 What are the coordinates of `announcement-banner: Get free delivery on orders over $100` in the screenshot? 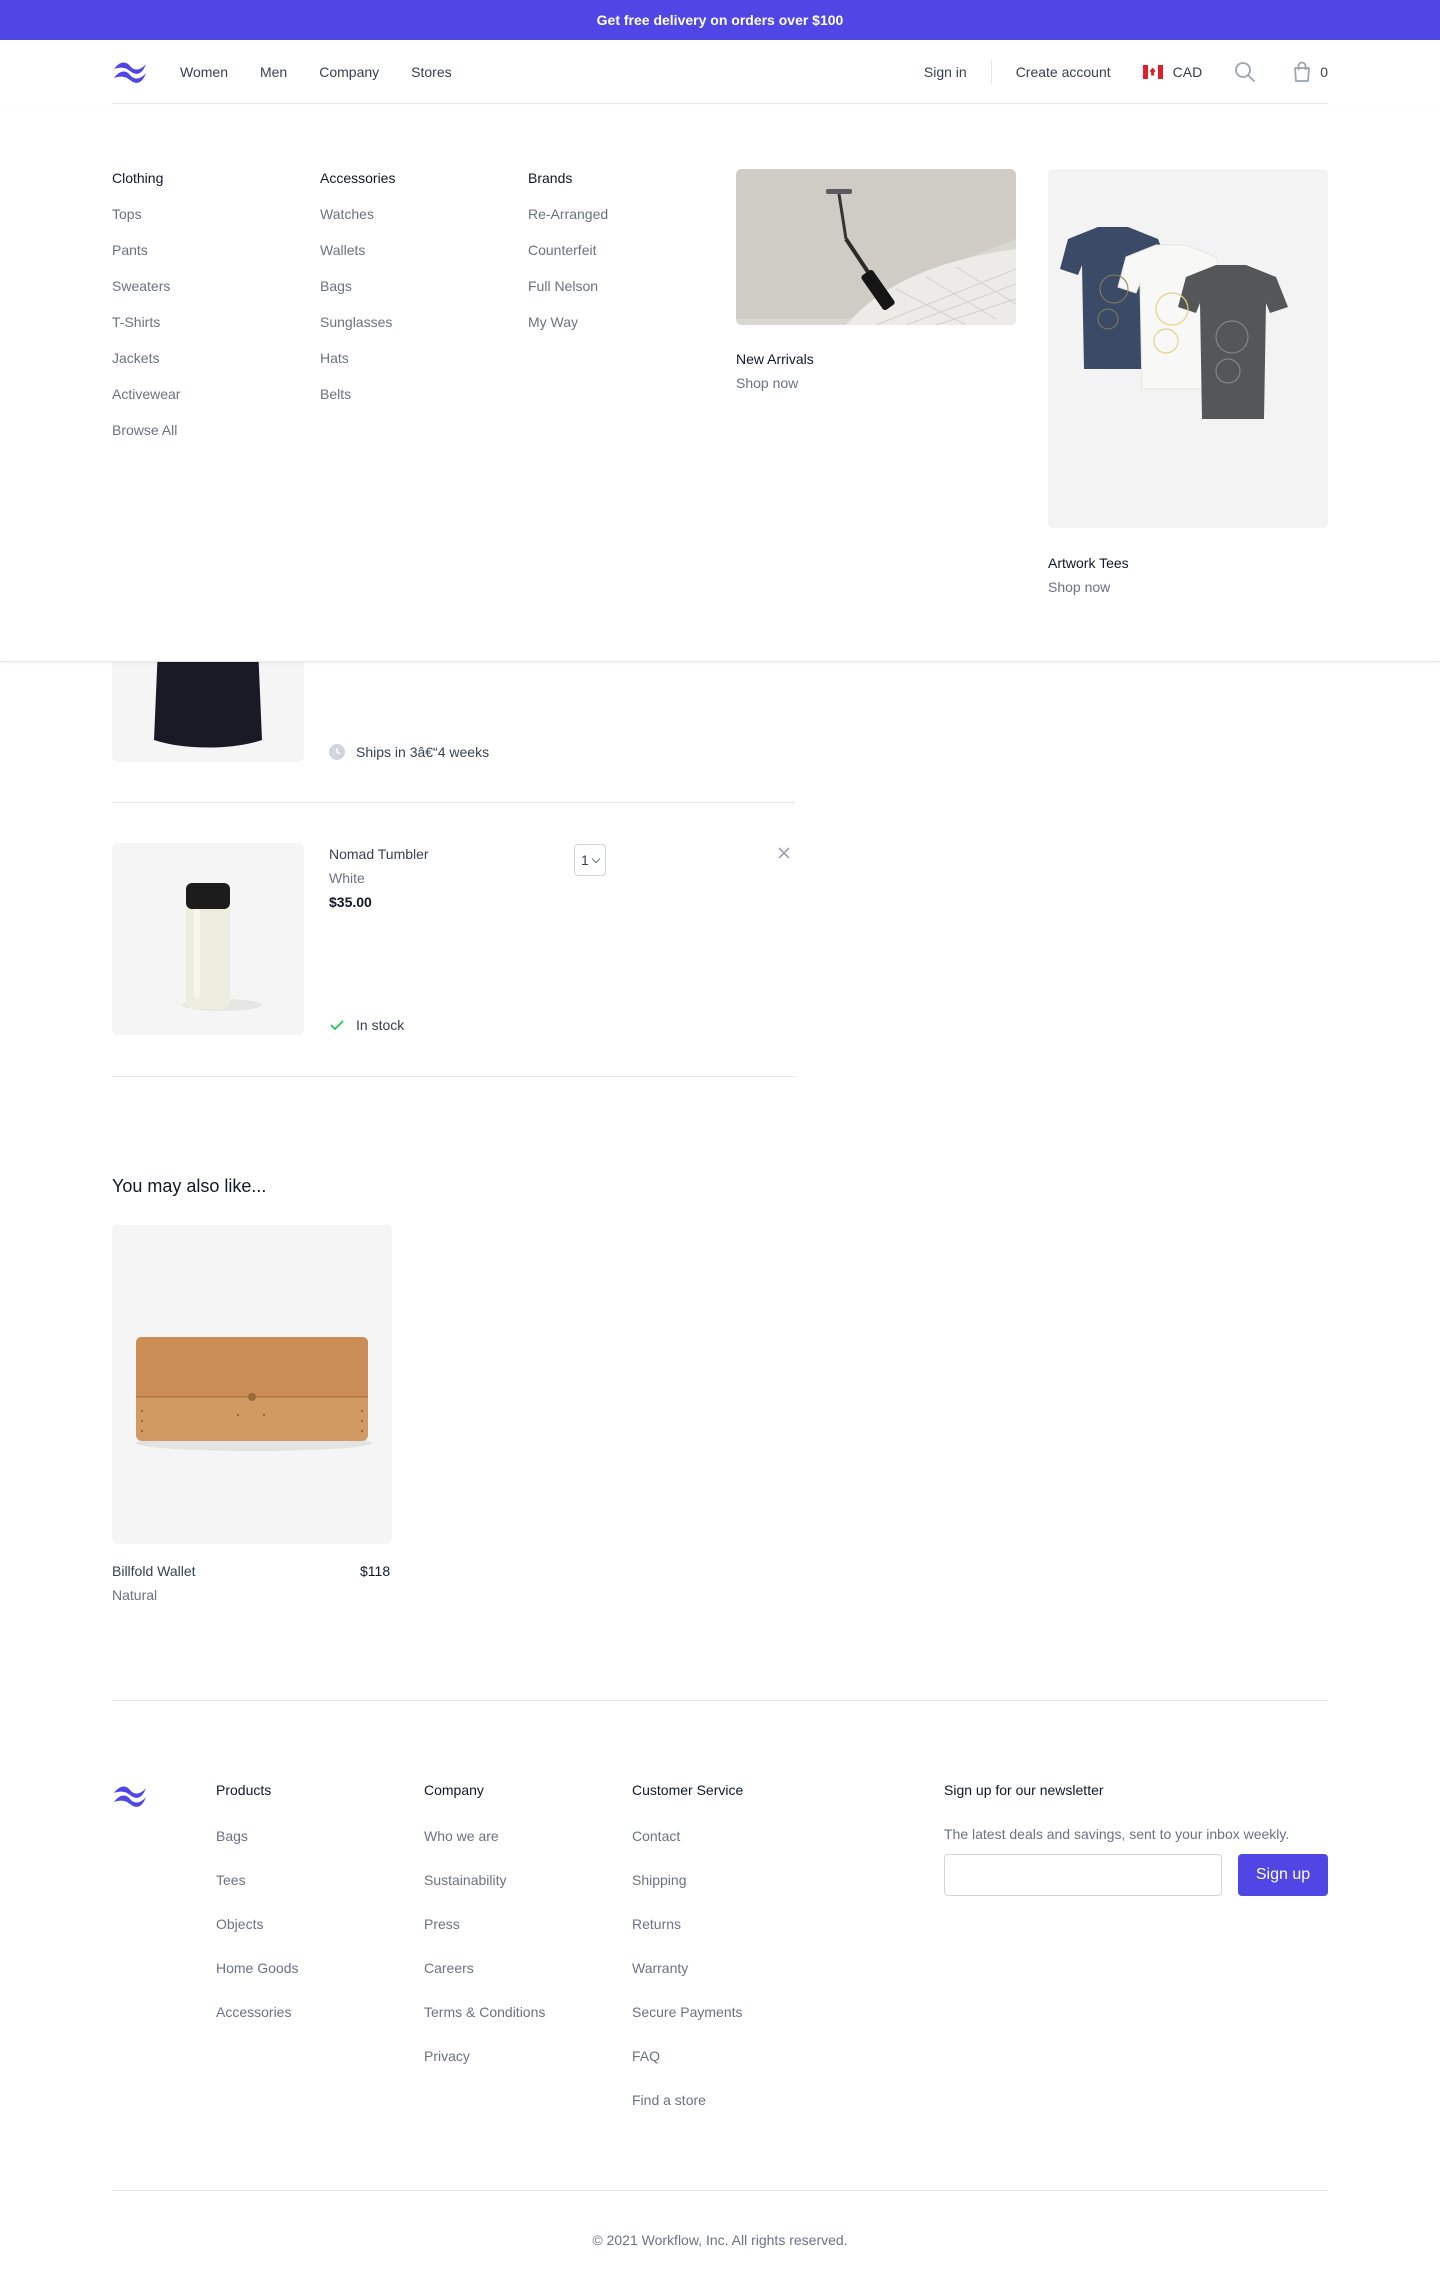 It's located at (720, 20).